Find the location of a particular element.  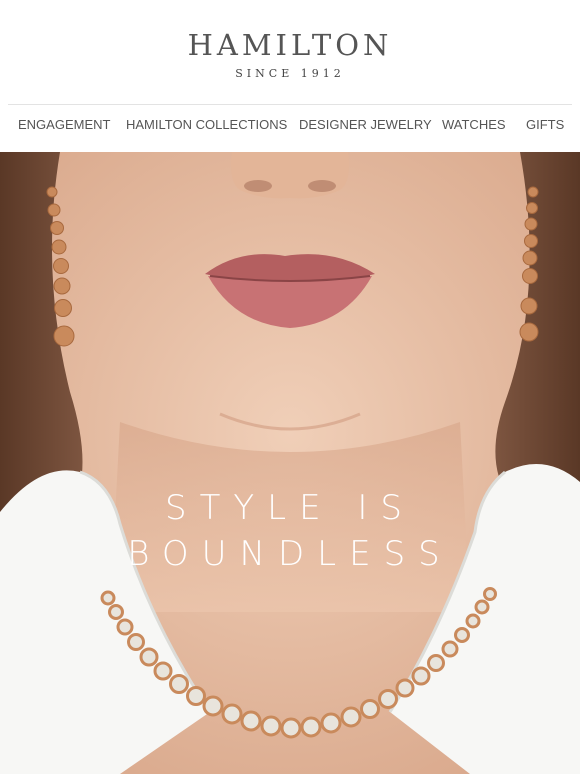

nav-item-engagement: ENGAGEMENT is located at coordinates (64, 124).